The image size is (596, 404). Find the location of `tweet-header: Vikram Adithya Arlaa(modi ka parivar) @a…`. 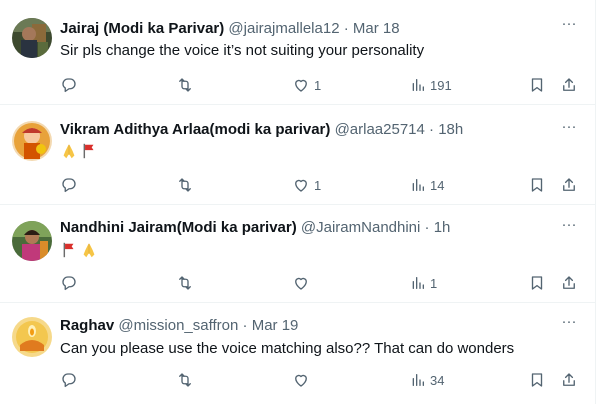

tweet-header: Vikram Adithya Arlaa(modi ka parivar) @a… is located at coordinates (307, 130).